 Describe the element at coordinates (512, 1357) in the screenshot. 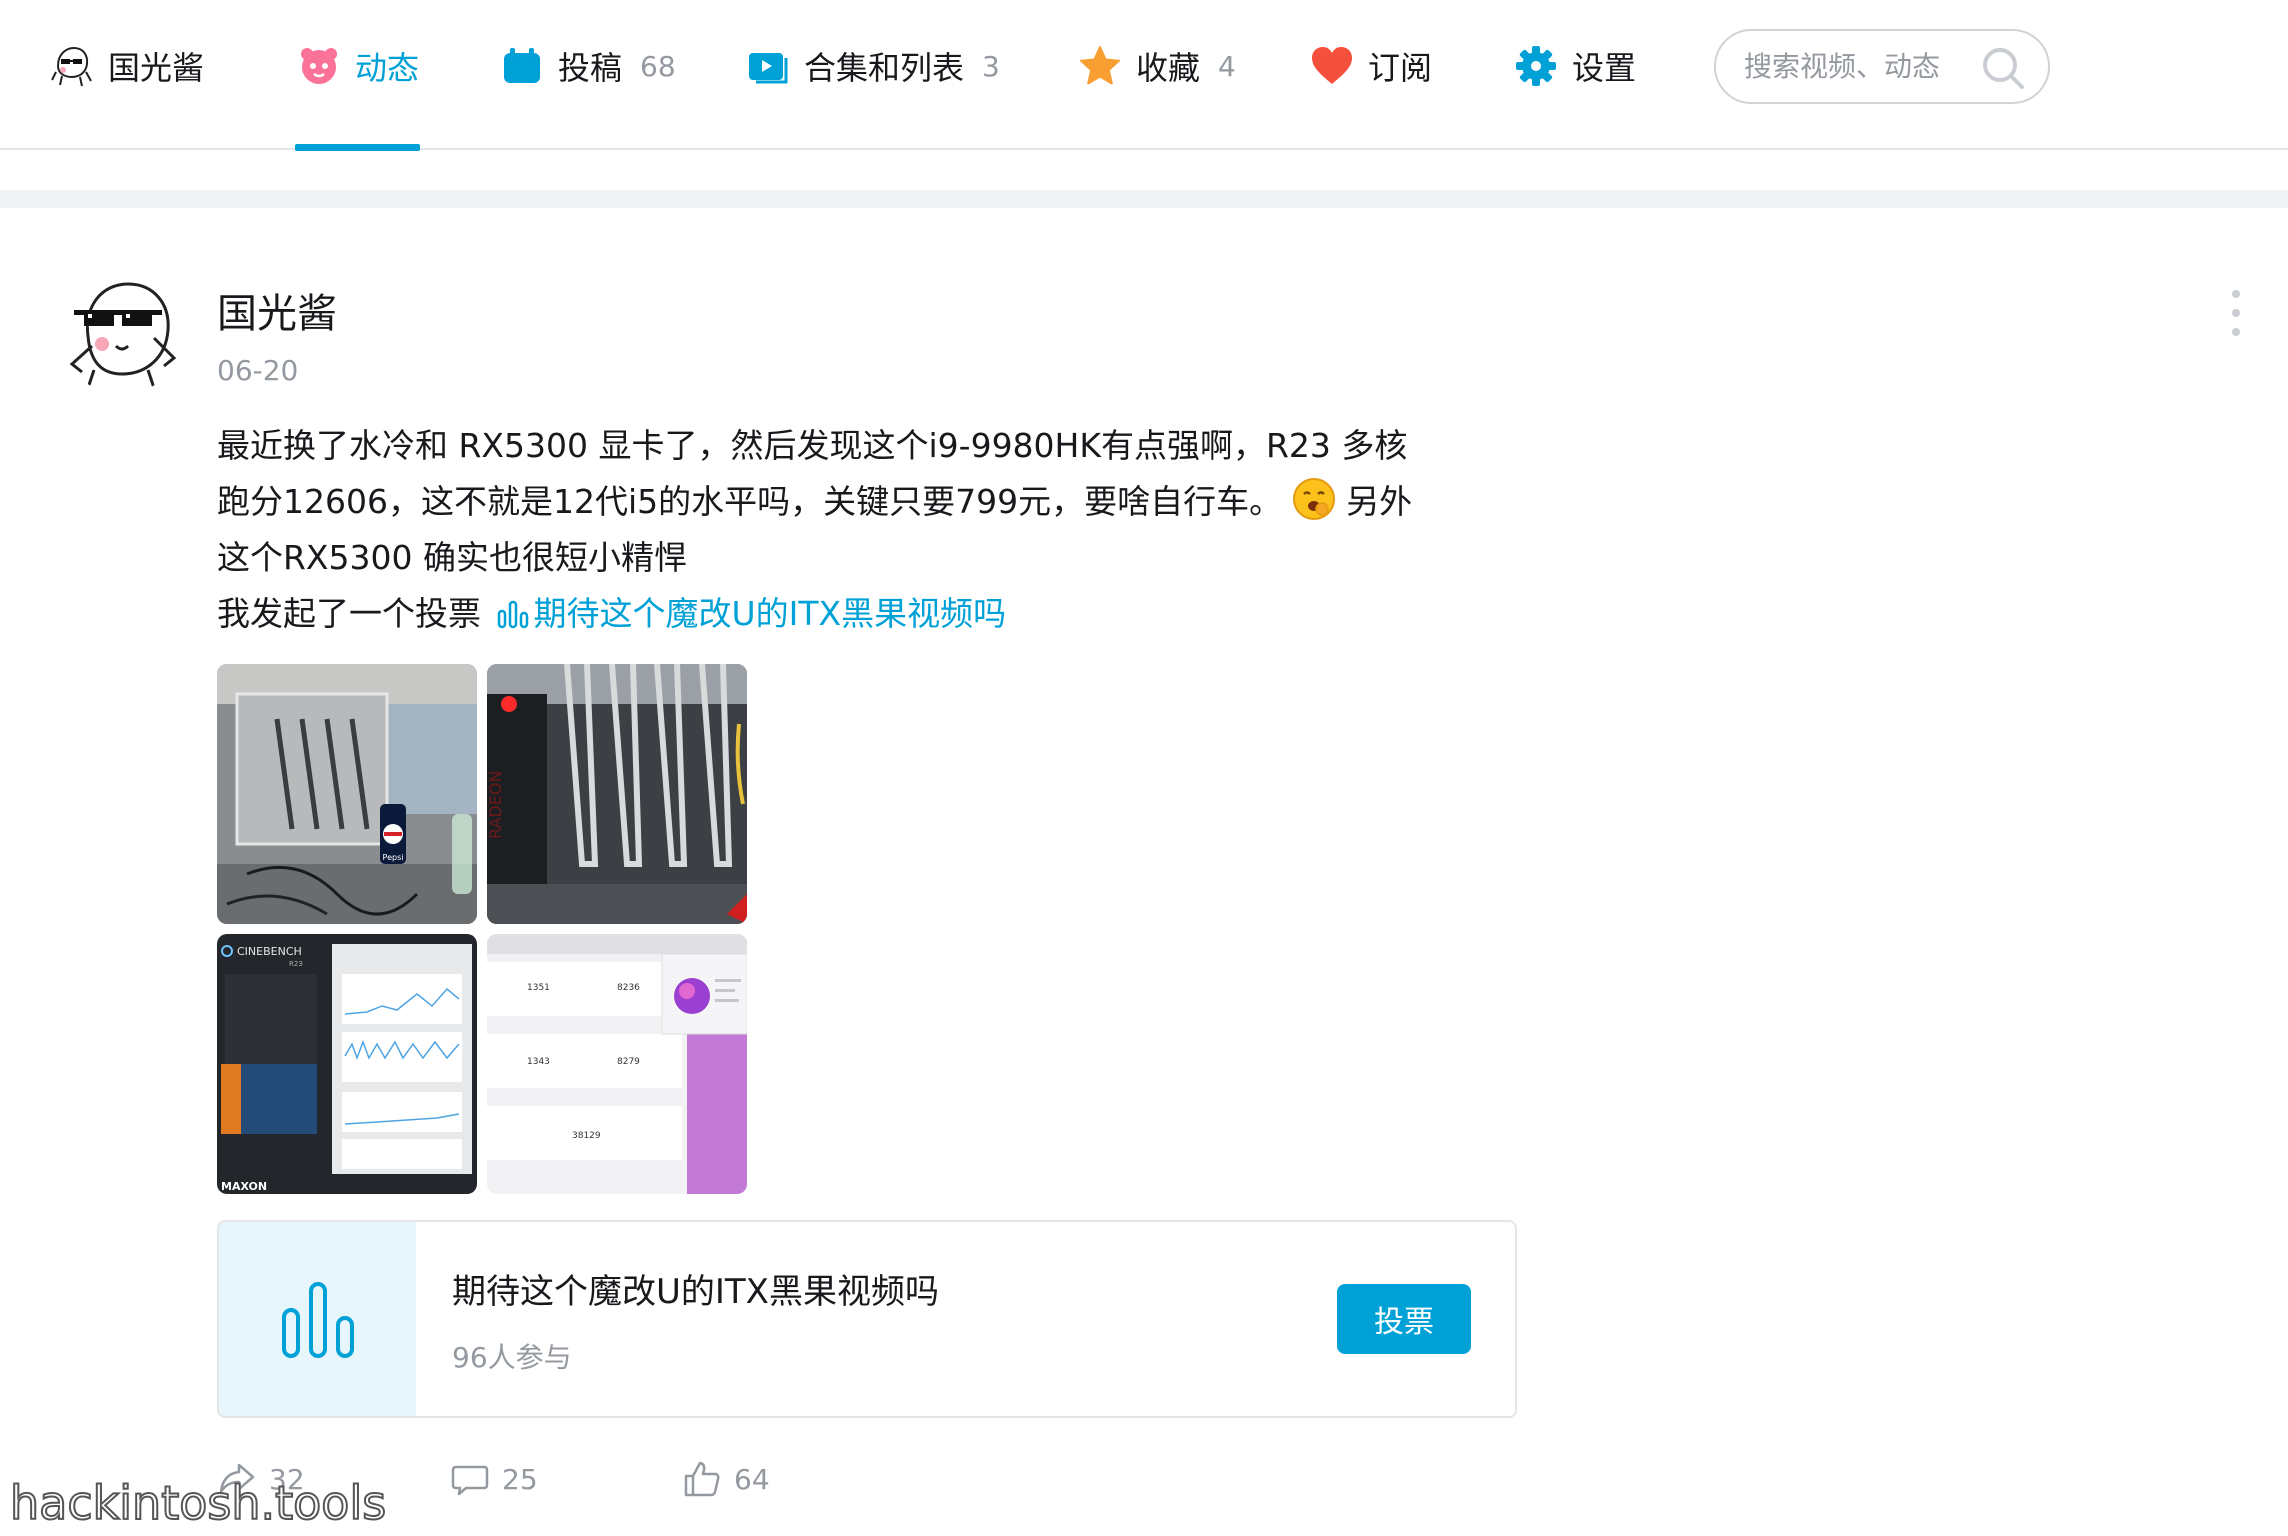

I see `vote-participants: 96人参与` at that location.